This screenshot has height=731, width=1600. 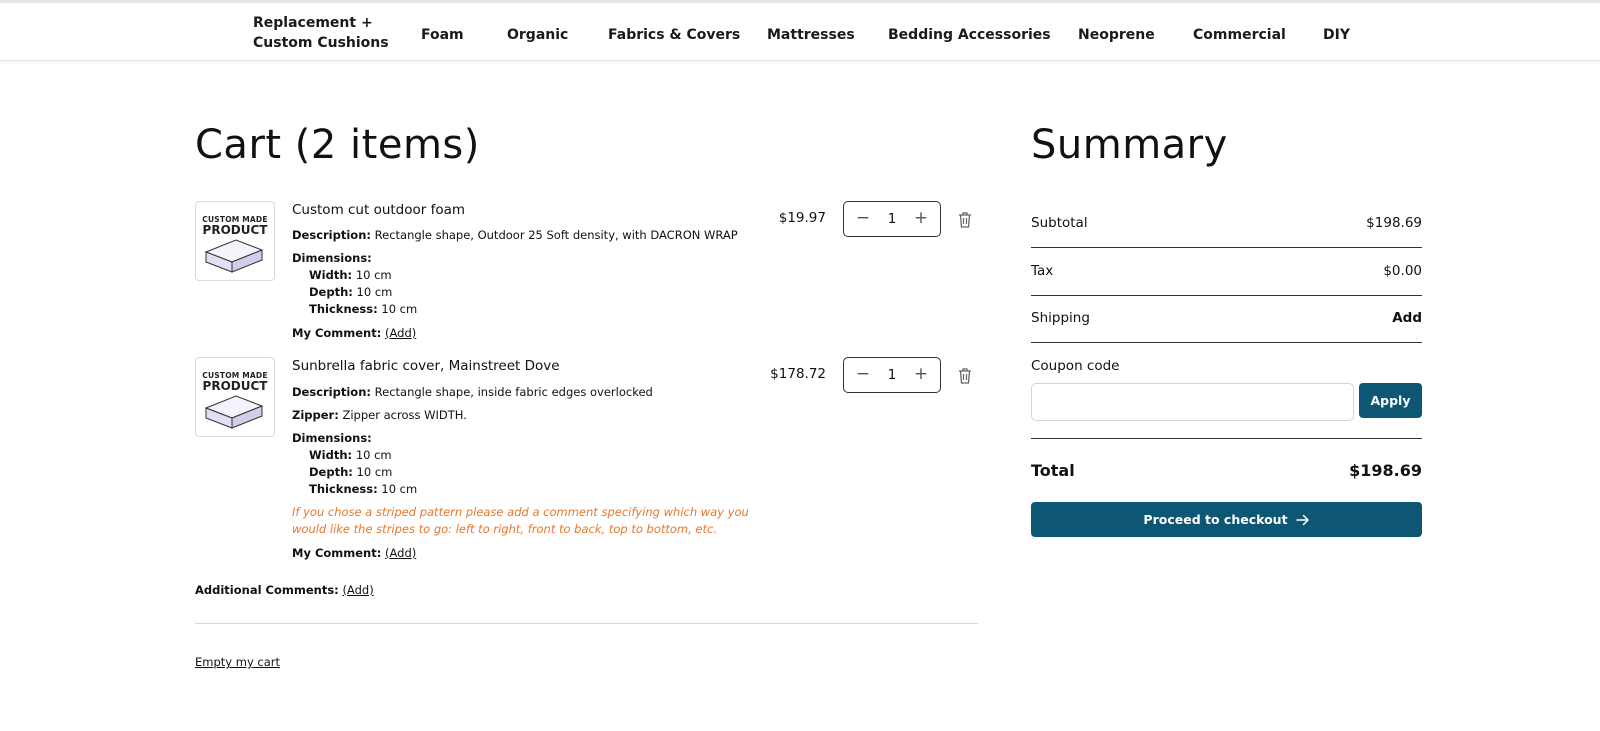 I want to click on apply-coupon-button: Apply, so click(x=1390, y=400).